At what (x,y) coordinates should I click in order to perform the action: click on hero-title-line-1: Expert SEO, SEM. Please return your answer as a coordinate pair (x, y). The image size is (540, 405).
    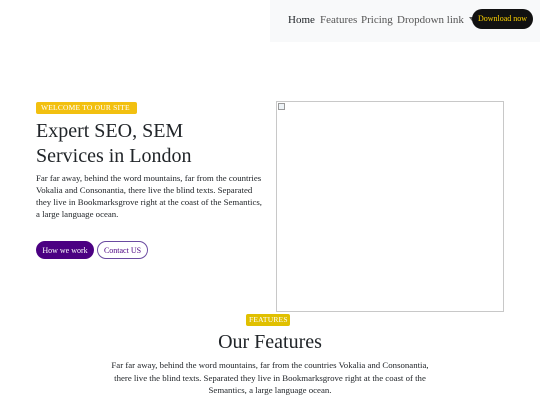
    Looking at the image, I should click on (110, 131).